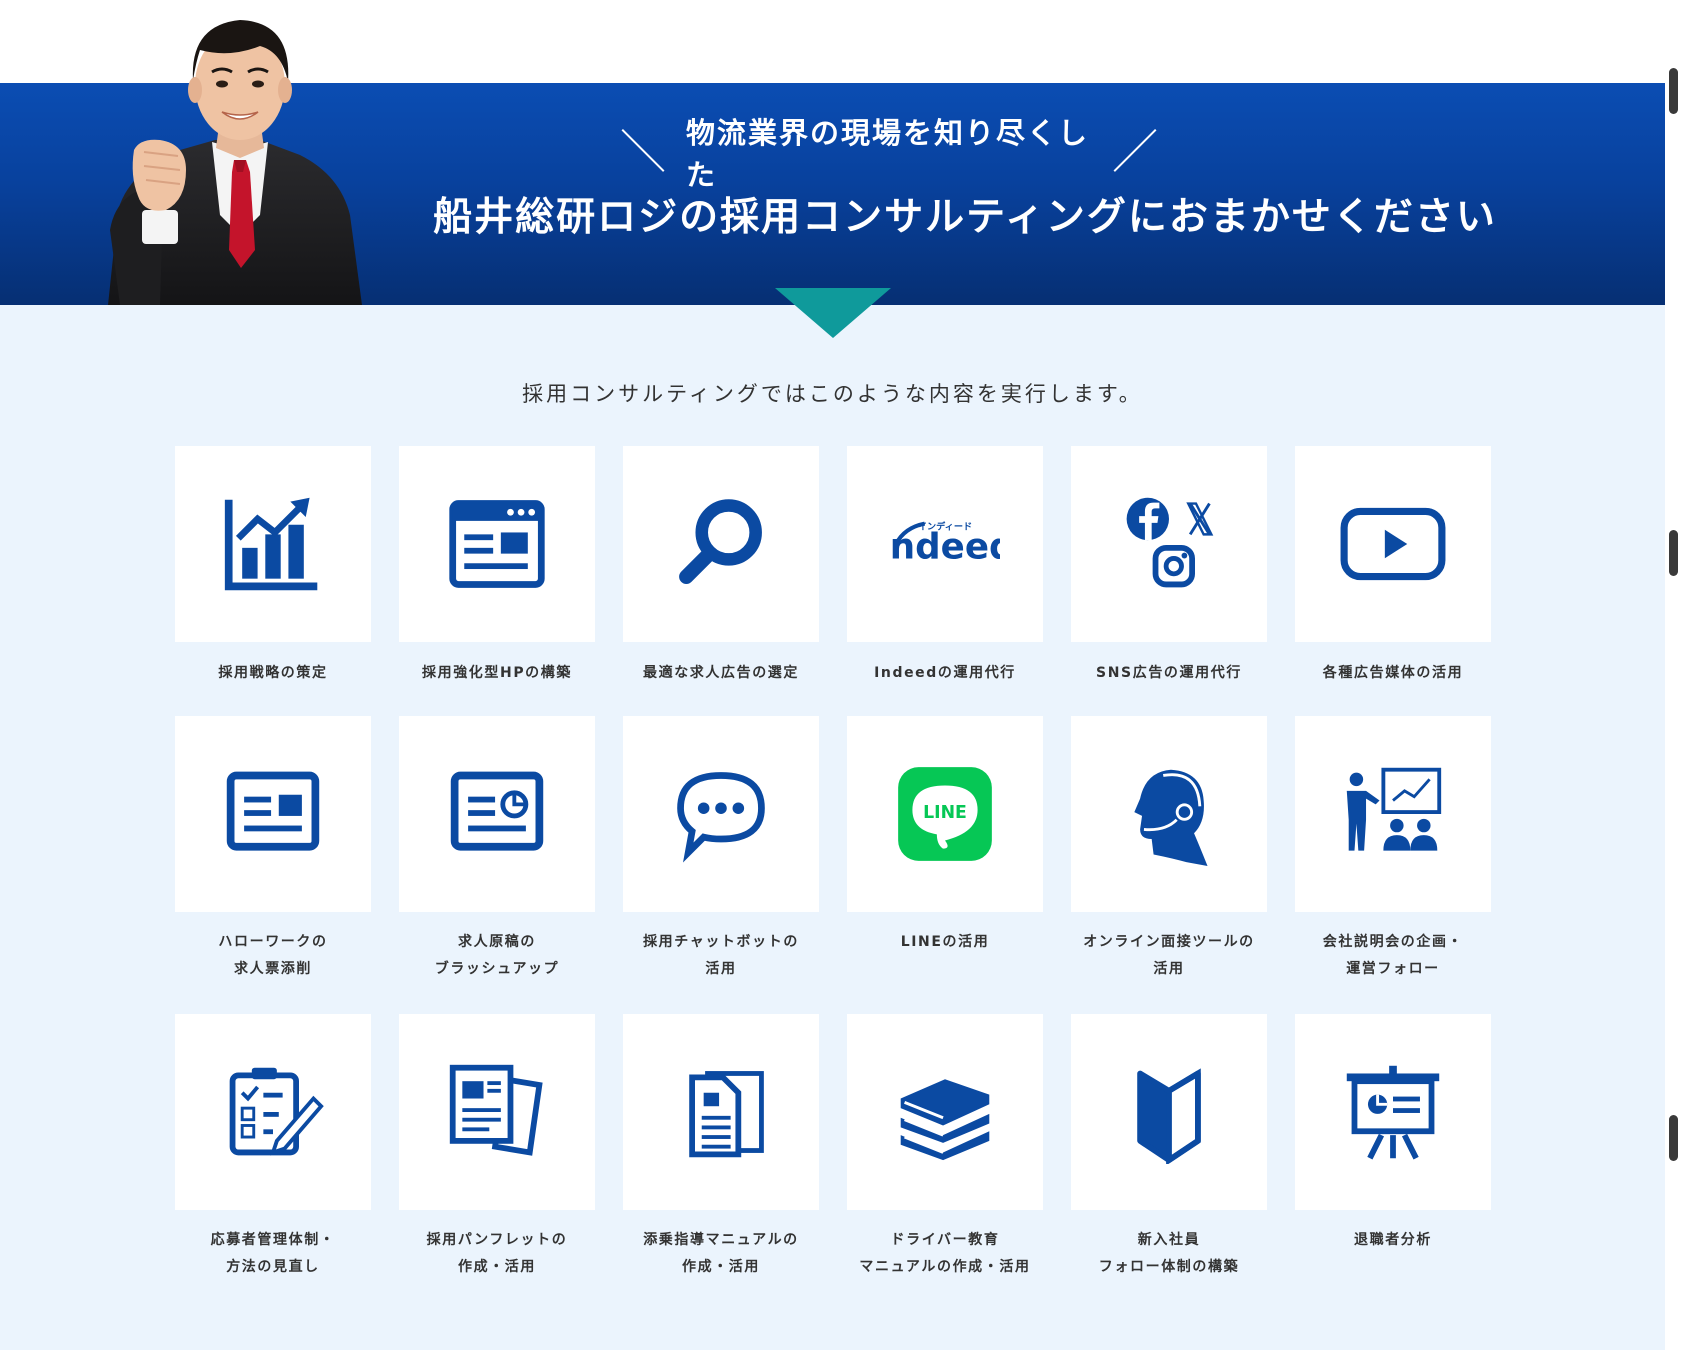  Describe the element at coordinates (1136, 152) in the screenshot. I see `slash-right-decoration: ／` at that location.